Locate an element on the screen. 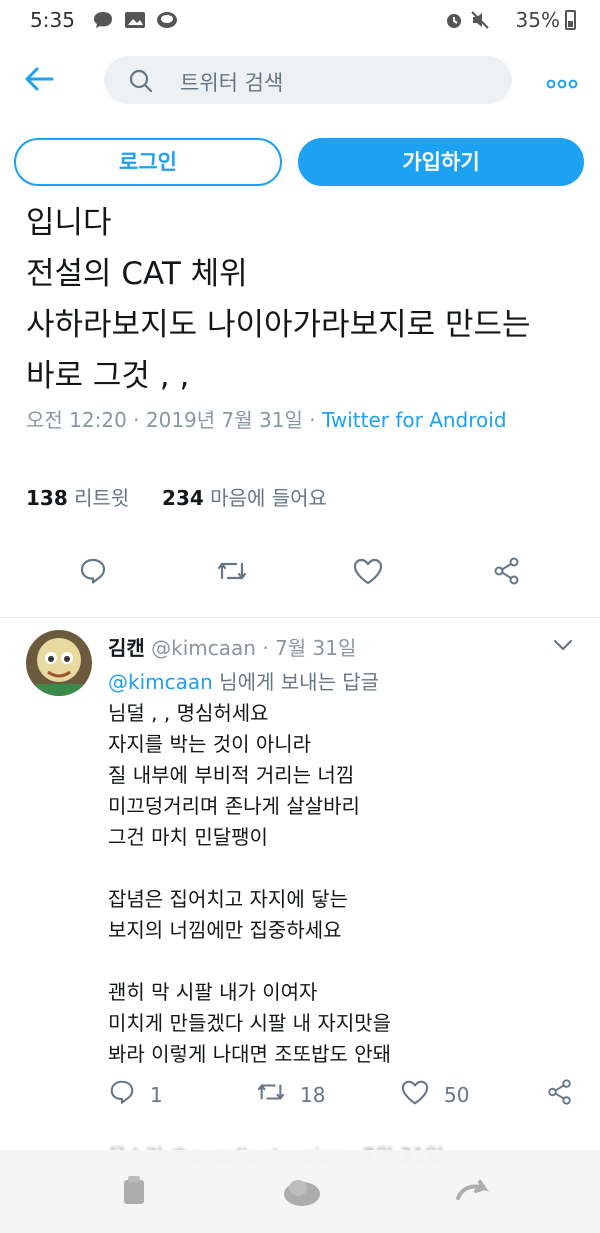  status-bar: 5:35 35% is located at coordinates (300, 22).